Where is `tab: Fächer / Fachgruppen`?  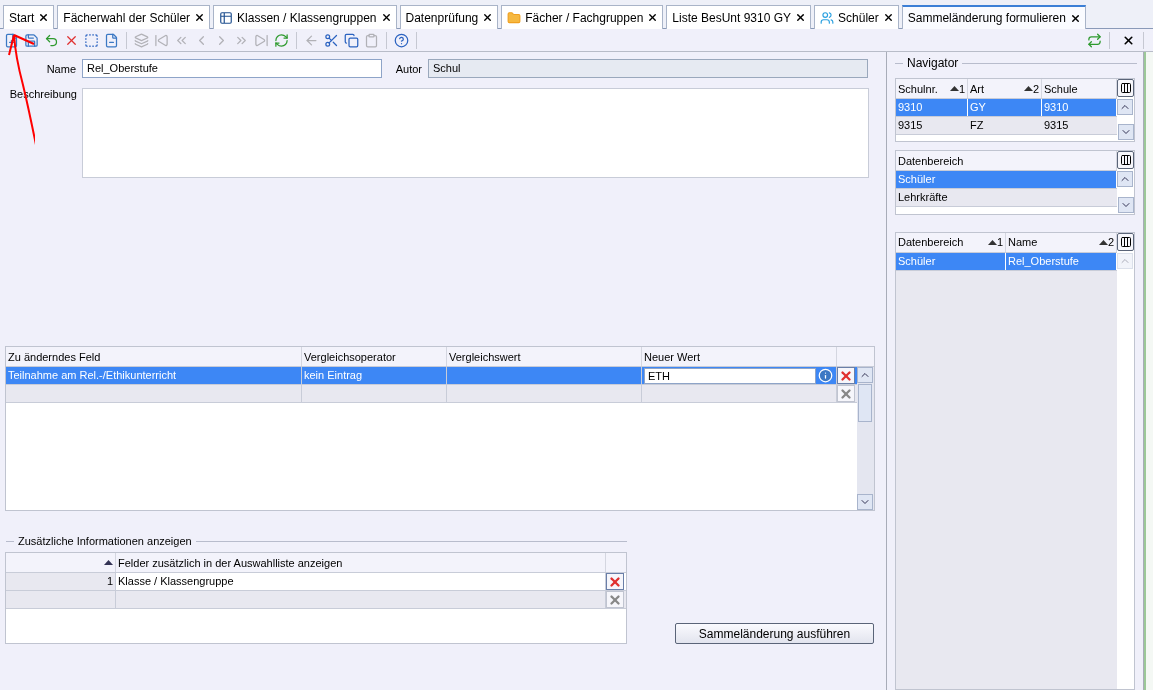
tab: Fächer / Fachgruppen is located at coordinates (582, 17).